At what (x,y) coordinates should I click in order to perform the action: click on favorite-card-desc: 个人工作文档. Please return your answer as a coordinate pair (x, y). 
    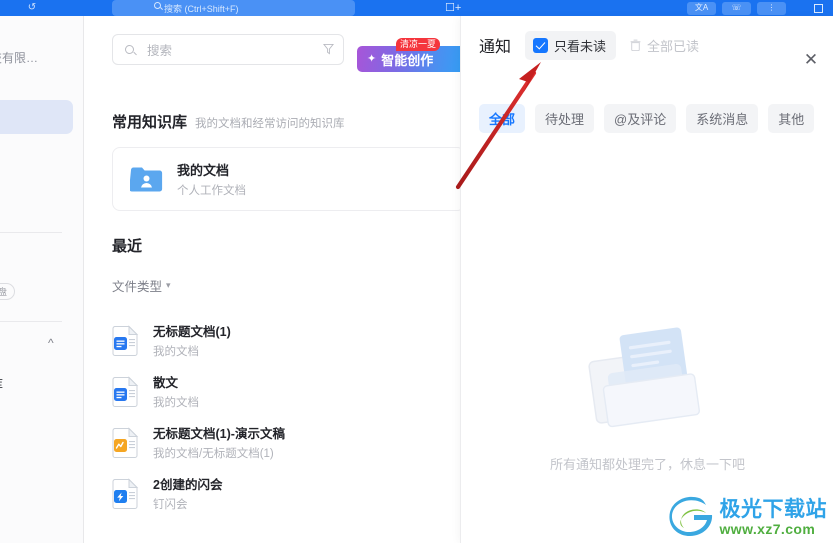
    Looking at the image, I should click on (211, 191).